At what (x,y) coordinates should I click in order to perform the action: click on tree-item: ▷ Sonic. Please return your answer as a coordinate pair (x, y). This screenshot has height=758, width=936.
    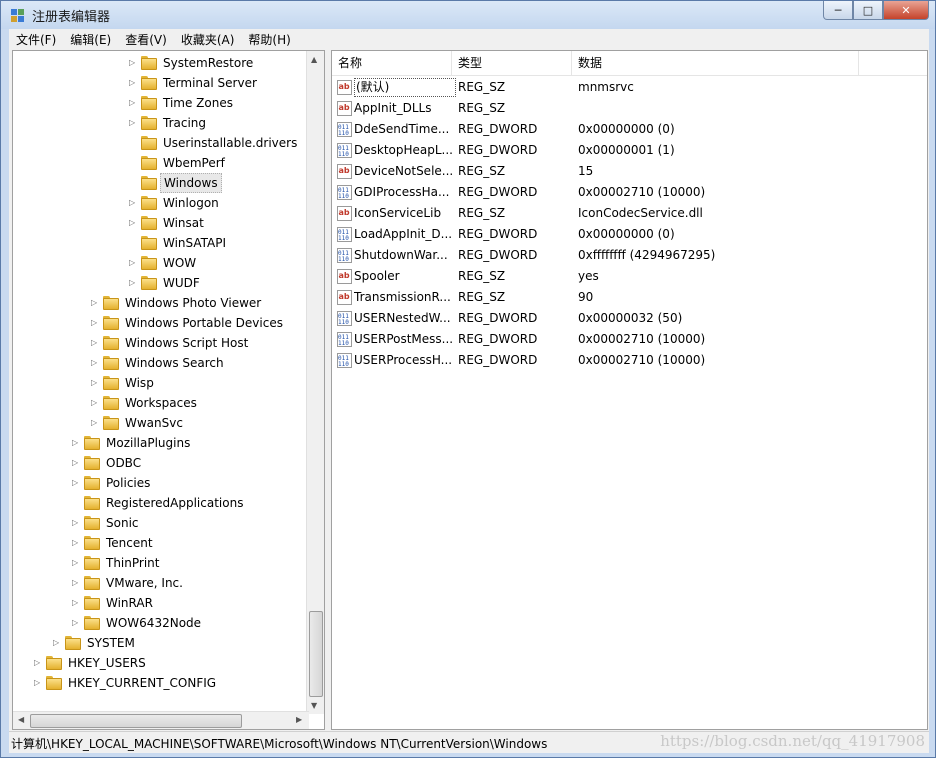
    Looking at the image, I should click on (160, 523).